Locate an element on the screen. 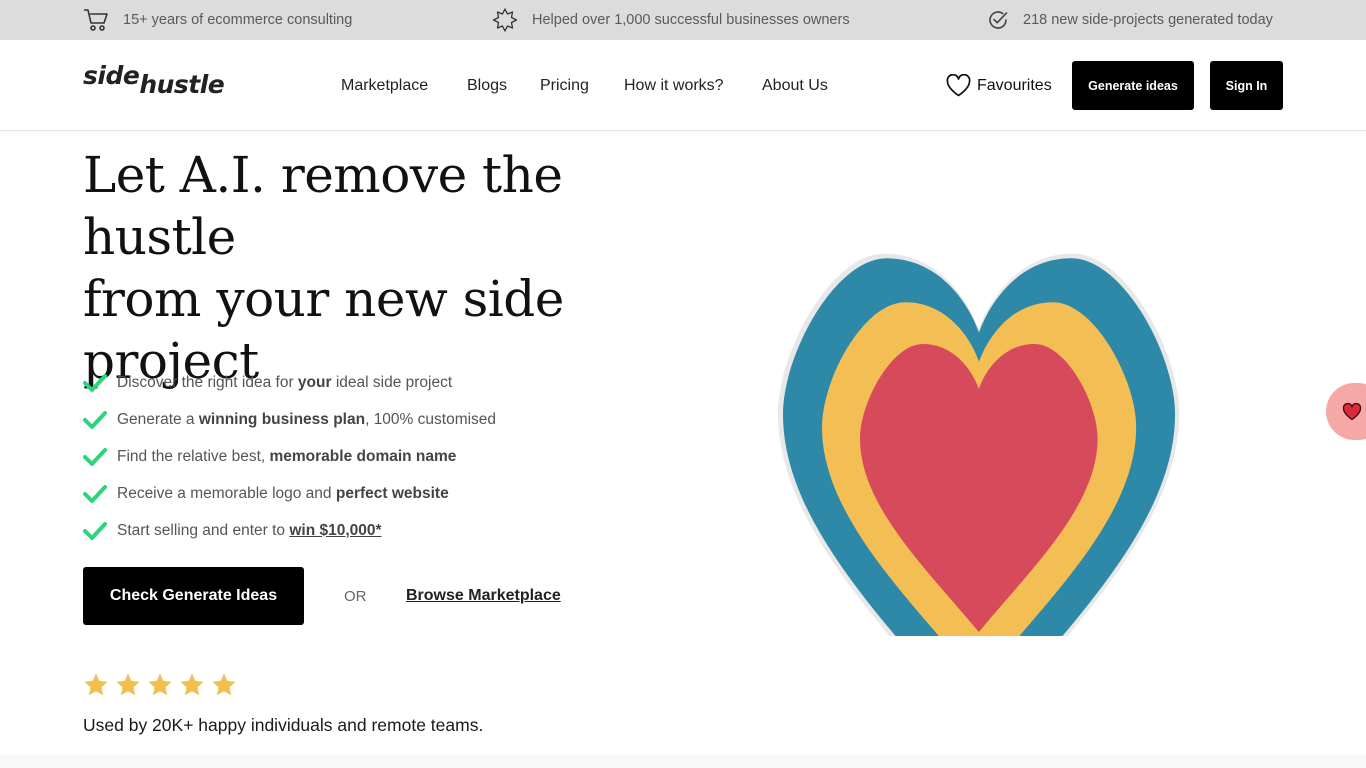 The height and width of the screenshot is (768, 1366). topbar-text: 218 new side-projects generated today is located at coordinates (1148, 20).